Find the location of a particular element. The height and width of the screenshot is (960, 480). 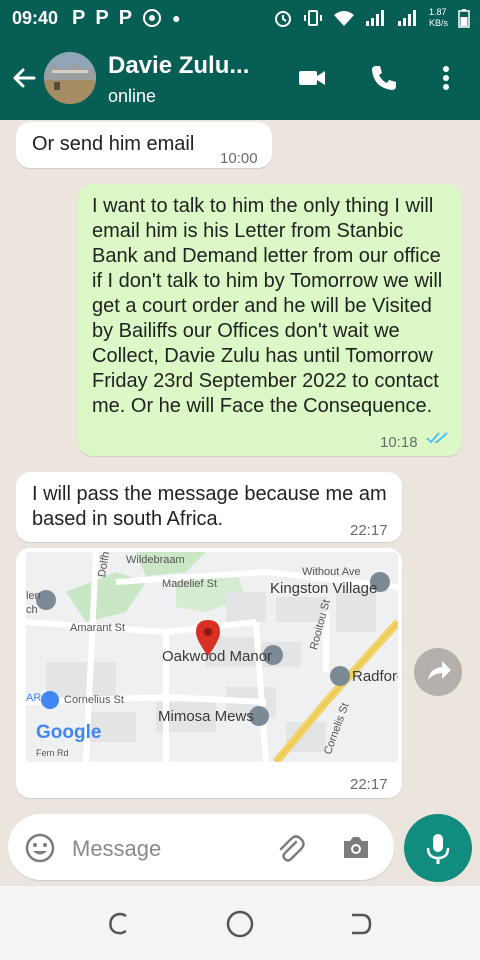

back-arrow-icon is located at coordinates (24, 78).